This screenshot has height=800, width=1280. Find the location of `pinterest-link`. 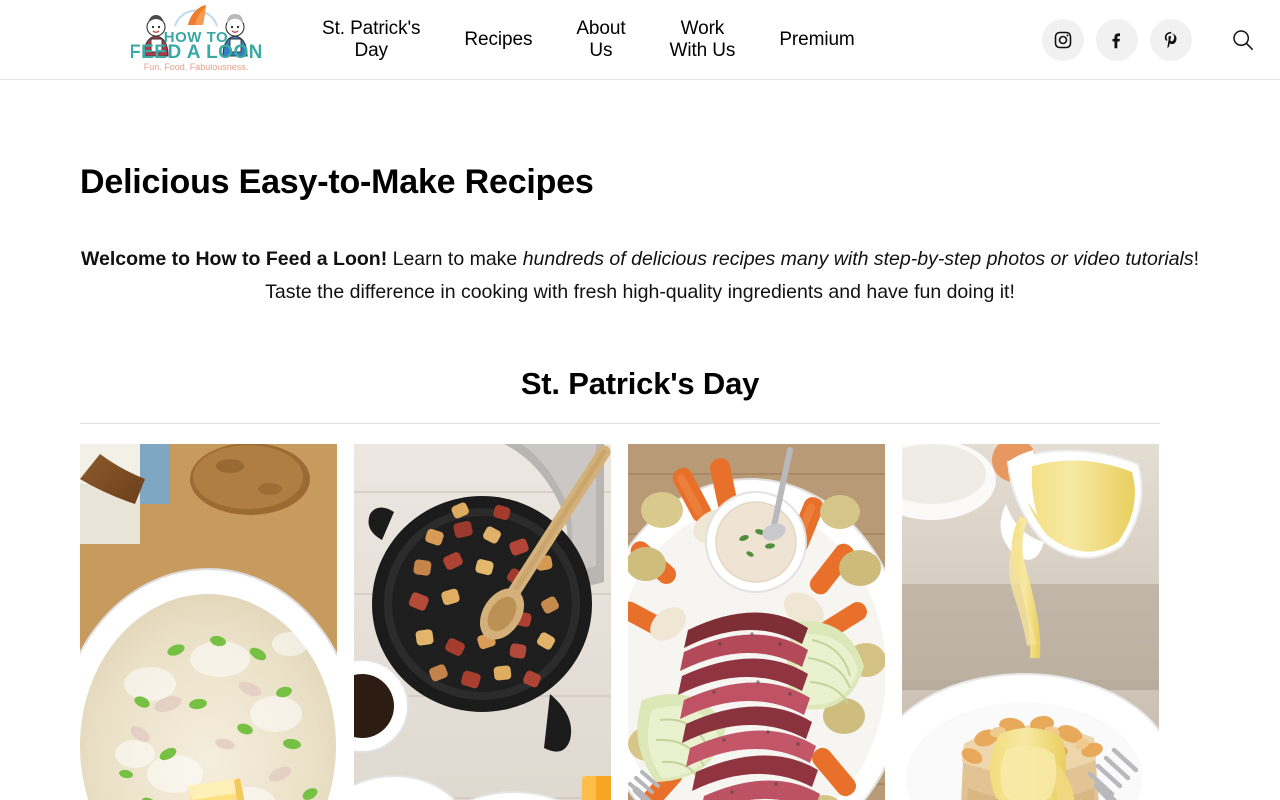

pinterest-link is located at coordinates (1171, 40).